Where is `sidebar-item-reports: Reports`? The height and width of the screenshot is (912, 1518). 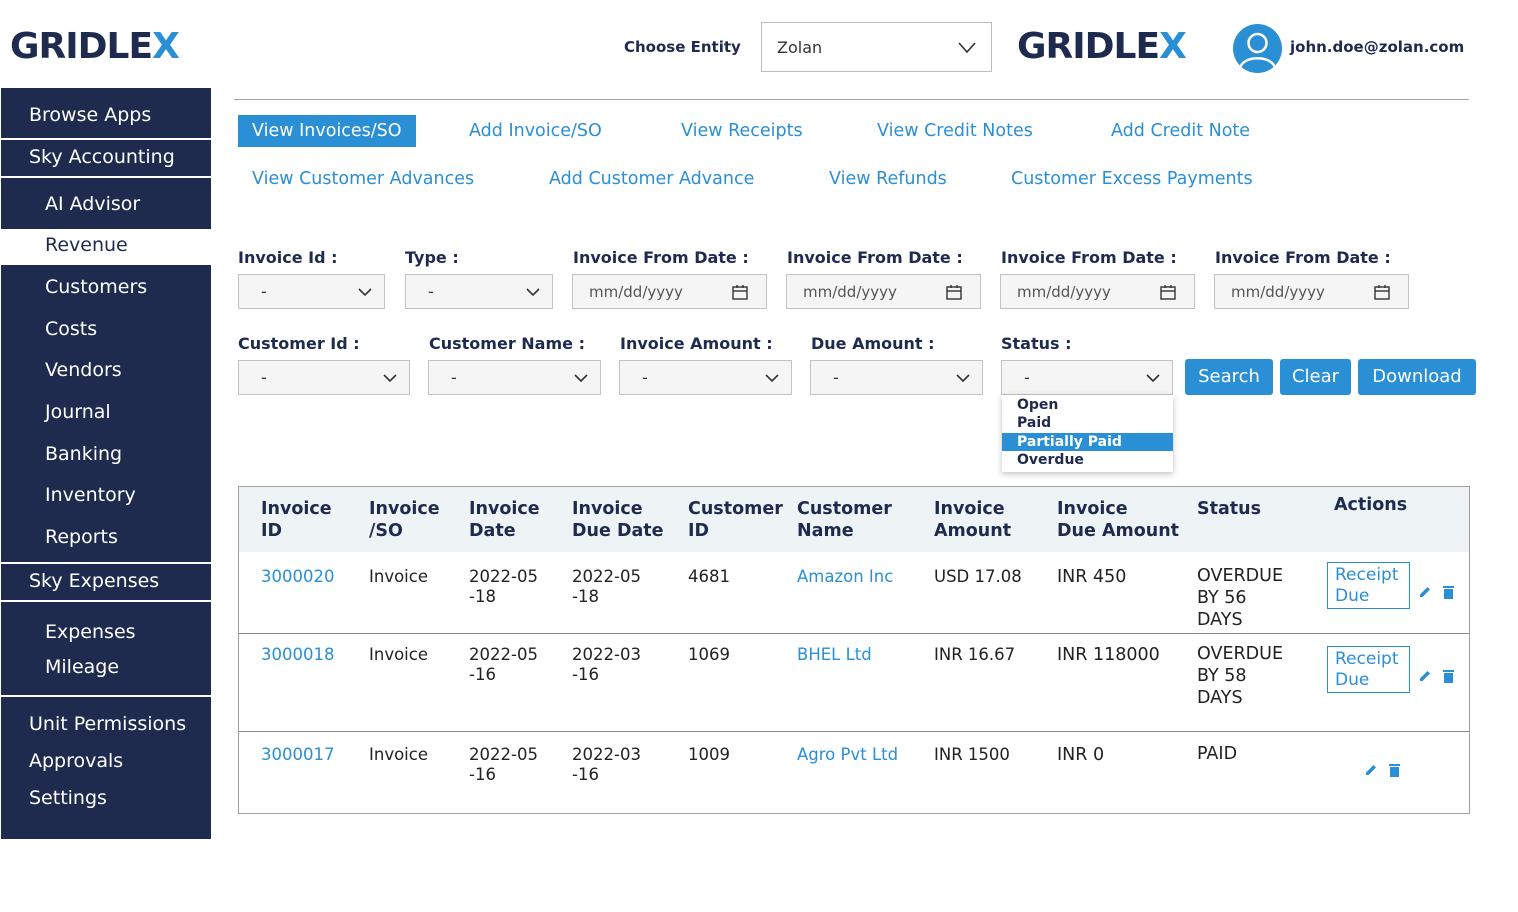
sidebar-item-reports: Reports is located at coordinates (125, 537).